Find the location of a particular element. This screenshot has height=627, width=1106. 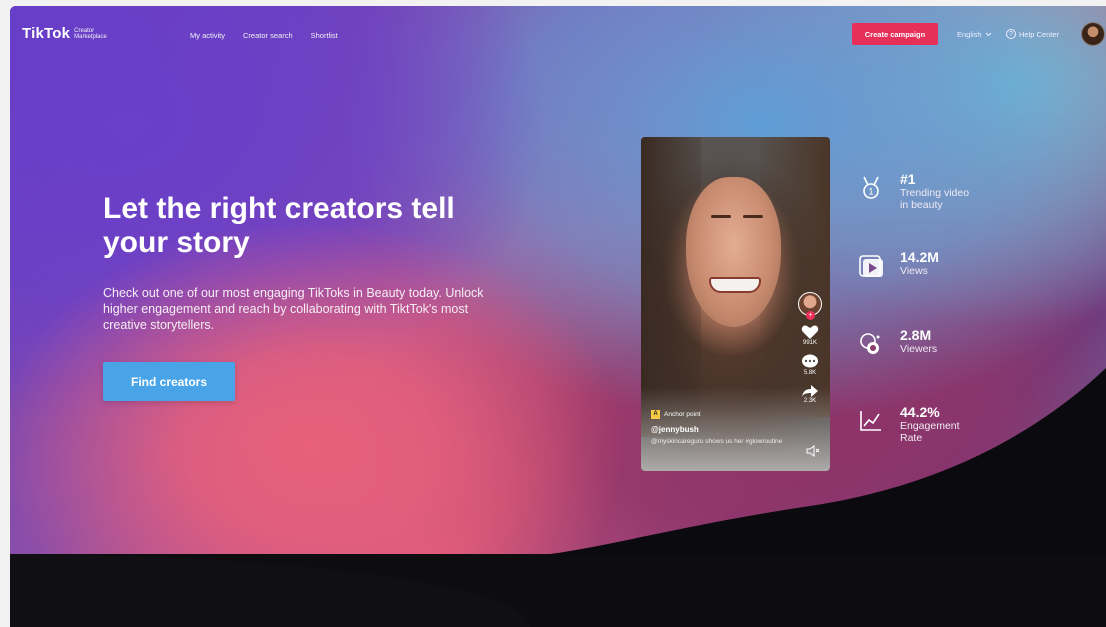

stat-engagement: 44.2% Engagement Rate is located at coordinates (919, 424).